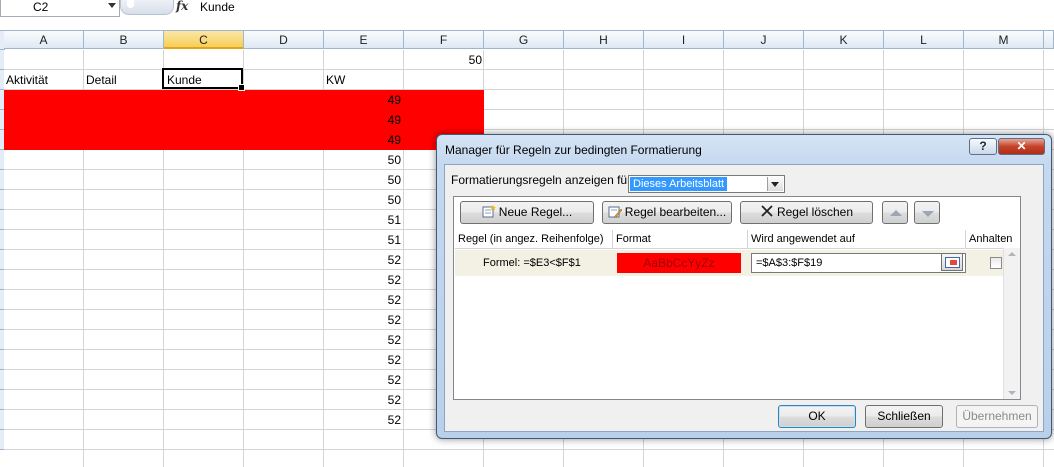 This screenshot has height=467, width=1054. Describe the element at coordinates (362, 160) in the screenshot. I see `cell-e6: 50` at that location.